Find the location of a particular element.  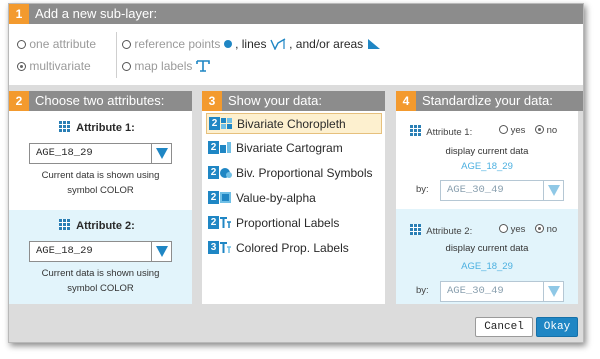

attribute2-value: AGE_18_29 is located at coordinates (64, 251).